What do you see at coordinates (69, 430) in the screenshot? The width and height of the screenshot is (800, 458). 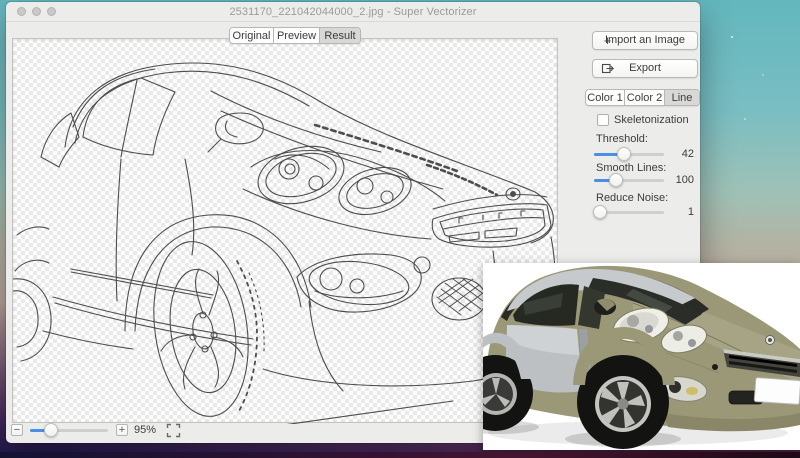 I see `canvas-zoom-track` at bounding box center [69, 430].